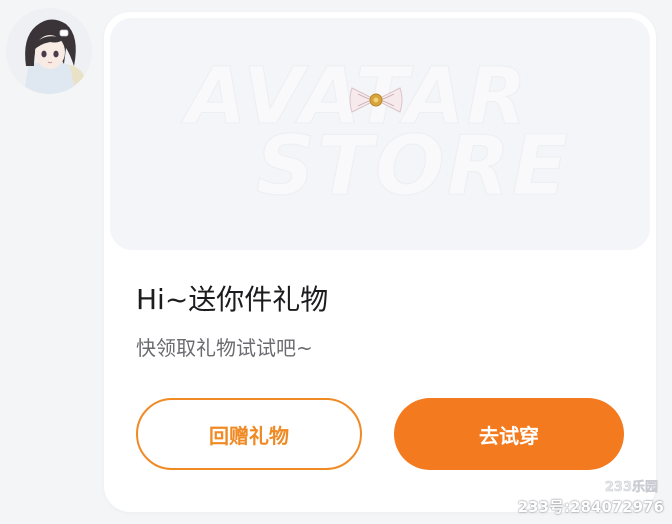 This screenshot has width=672, height=524. What do you see at coordinates (413, 166) in the screenshot?
I see `banner-word-store: STORE` at bounding box center [413, 166].